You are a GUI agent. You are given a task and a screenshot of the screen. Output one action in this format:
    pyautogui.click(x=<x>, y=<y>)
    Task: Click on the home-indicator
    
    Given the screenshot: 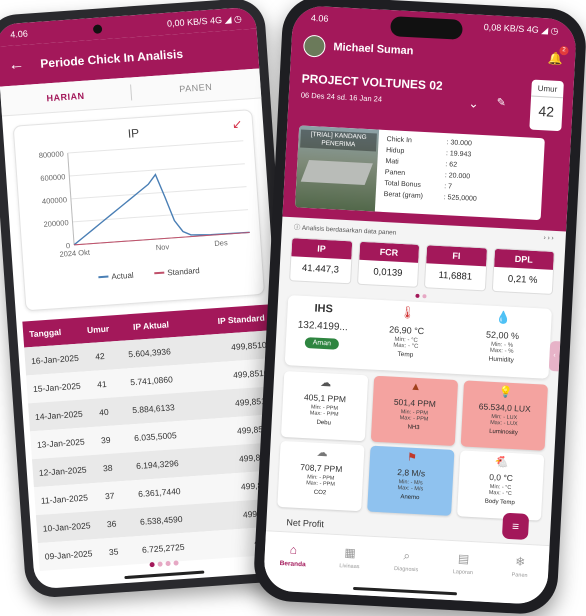 What is the action you would take?
    pyautogui.click(x=164, y=575)
    